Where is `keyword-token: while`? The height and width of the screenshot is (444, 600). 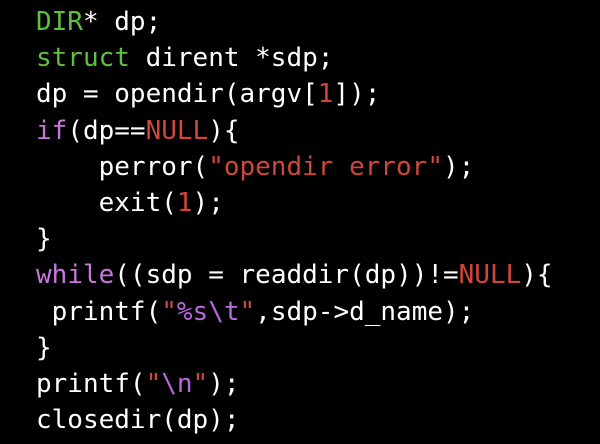
keyword-token: while is located at coordinates (75, 275).